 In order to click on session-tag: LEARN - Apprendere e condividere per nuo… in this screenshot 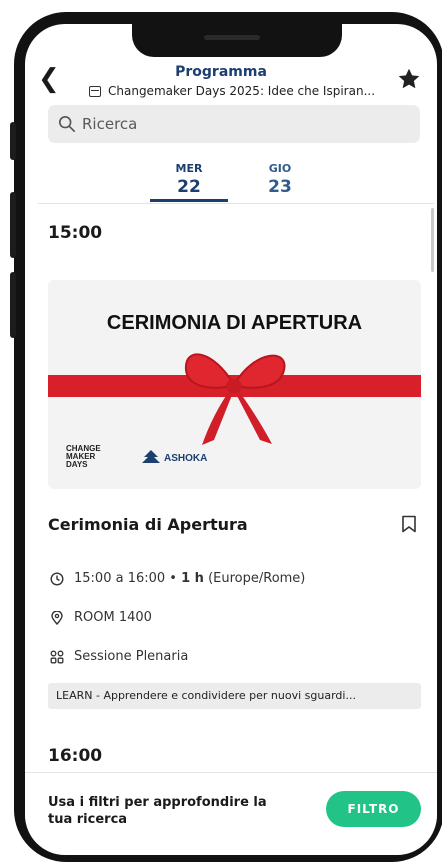, I will do `click(234, 696)`.